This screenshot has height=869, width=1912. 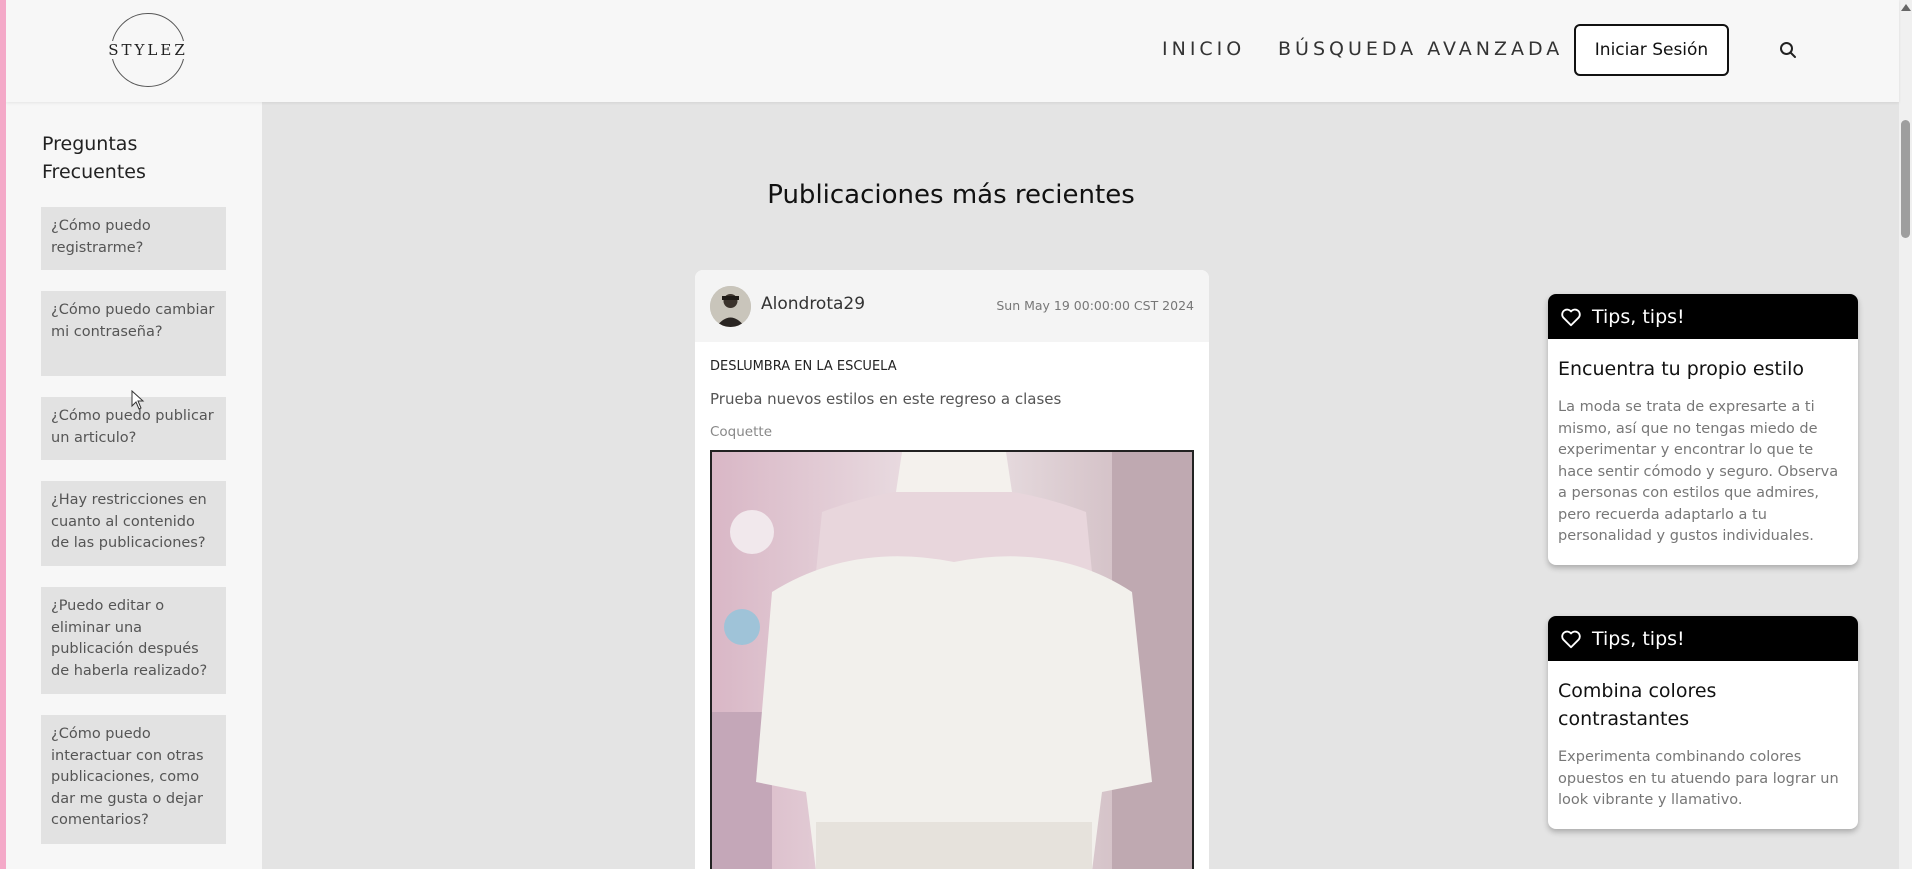 What do you see at coordinates (1095, 305) in the screenshot?
I see `post-date: Sun May 19 00:00:00 CST 2024` at bounding box center [1095, 305].